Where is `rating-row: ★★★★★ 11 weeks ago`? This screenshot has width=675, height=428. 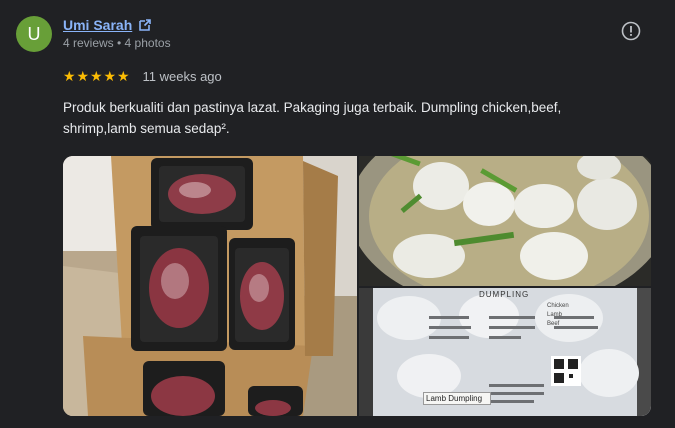
rating-row: ★★★★★ 11 weeks ago is located at coordinates (142, 76).